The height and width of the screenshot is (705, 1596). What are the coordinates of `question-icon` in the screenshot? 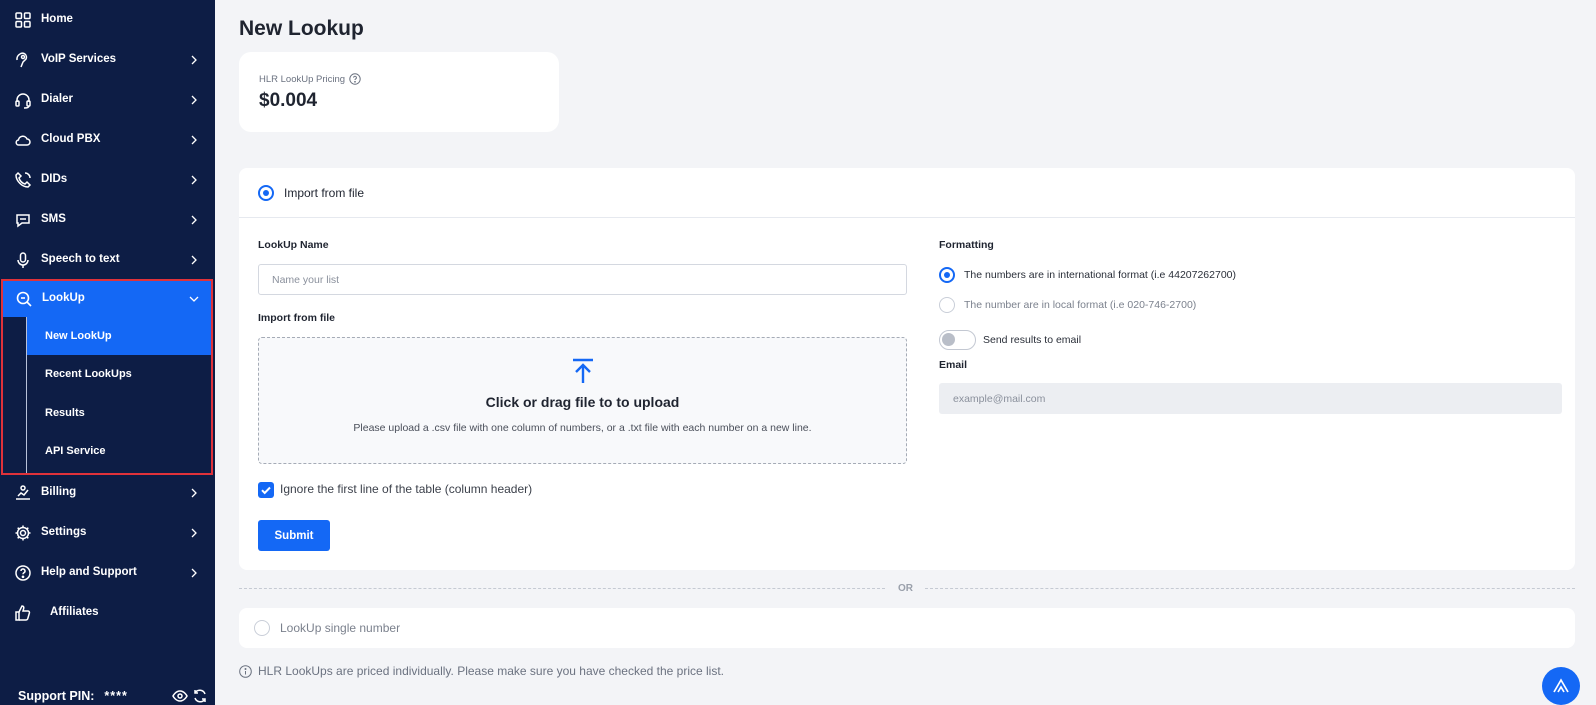 It's located at (355, 79).